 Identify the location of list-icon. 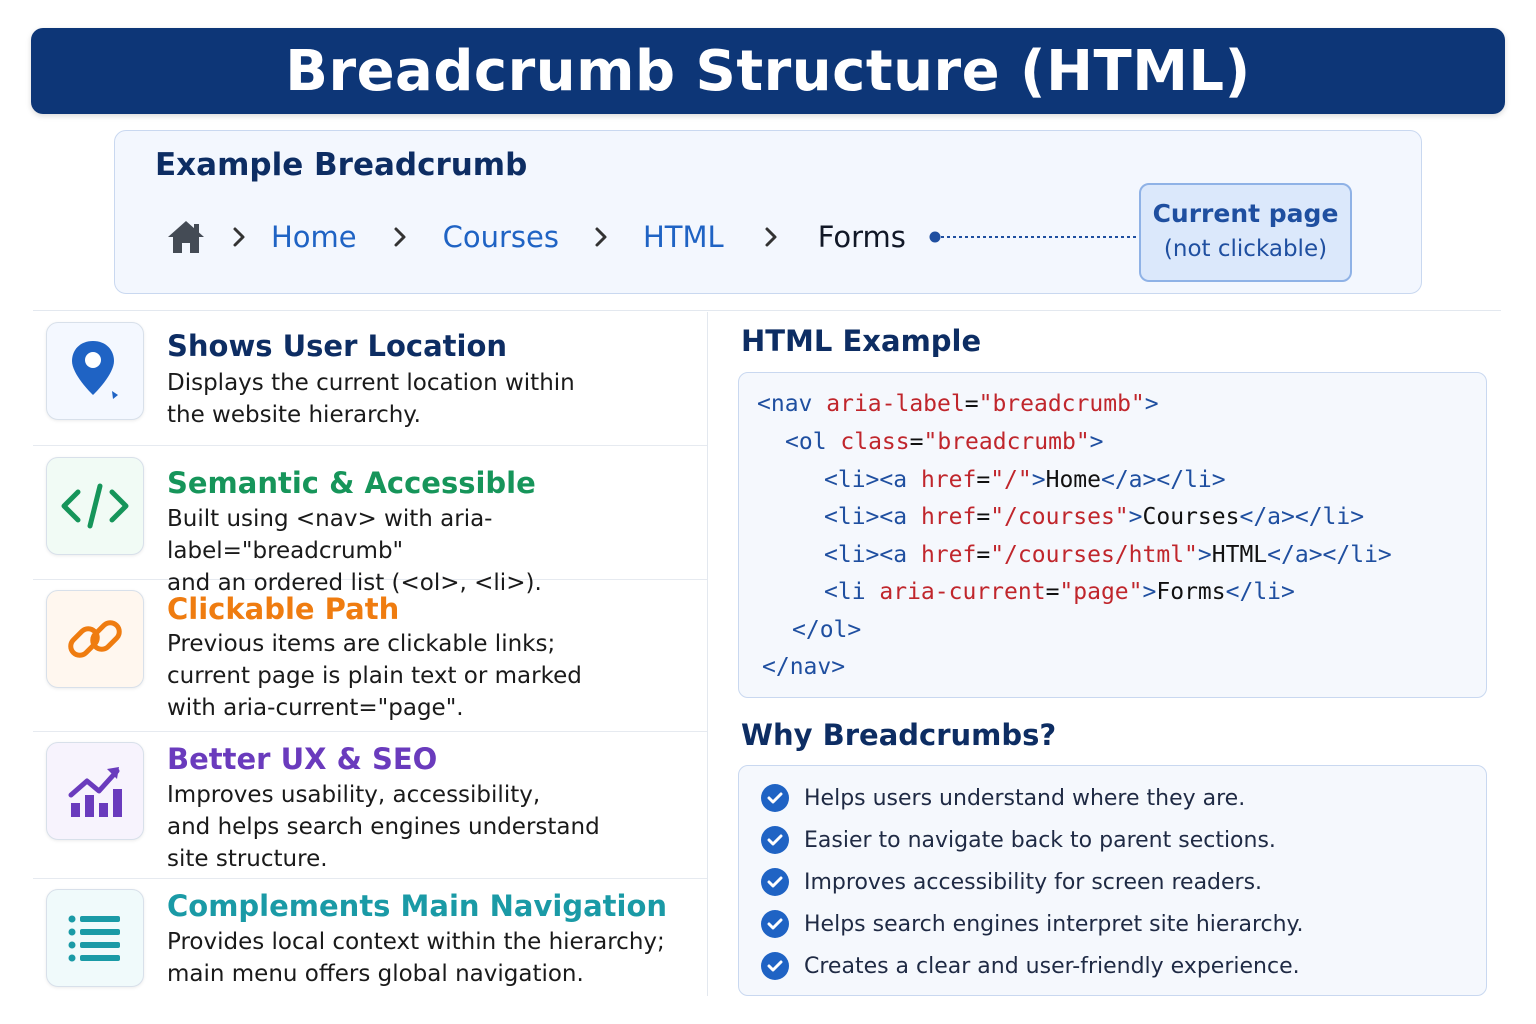
(95, 938).